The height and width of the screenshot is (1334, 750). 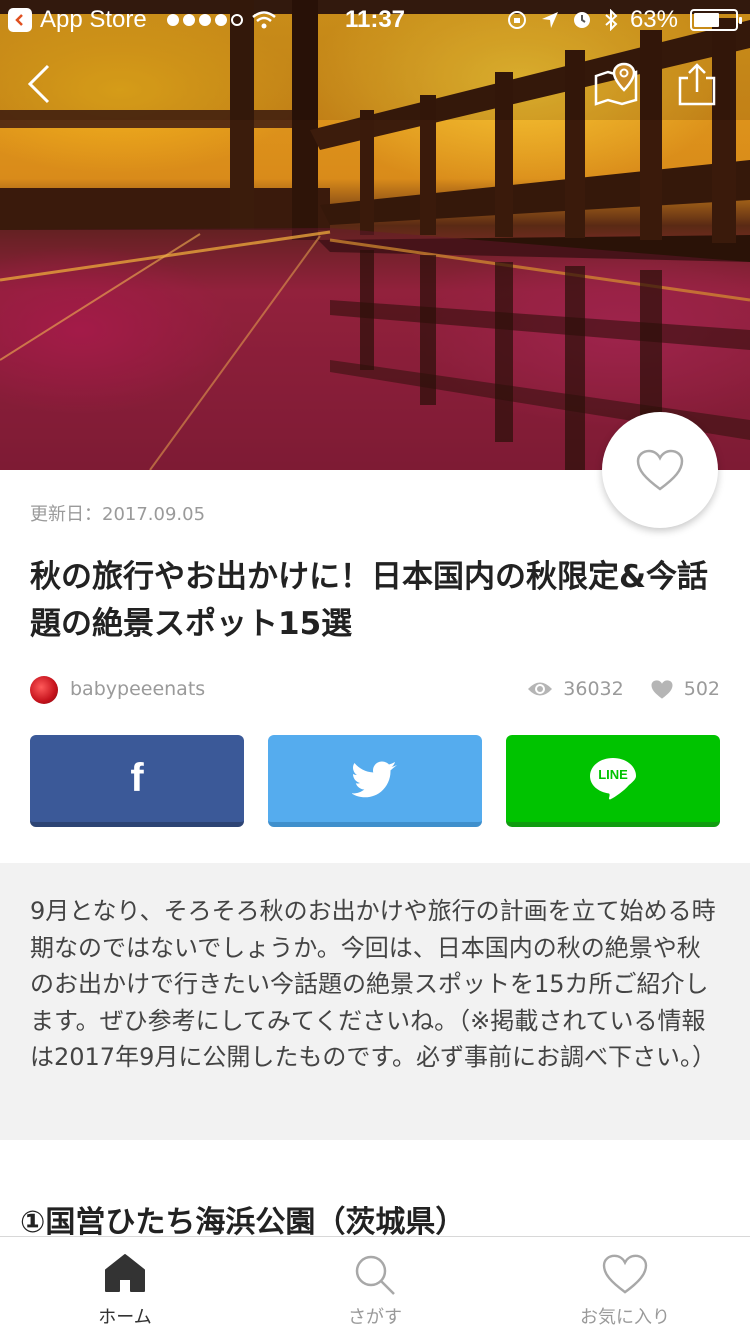 I want to click on map-pin-icon, so click(x=616, y=84).